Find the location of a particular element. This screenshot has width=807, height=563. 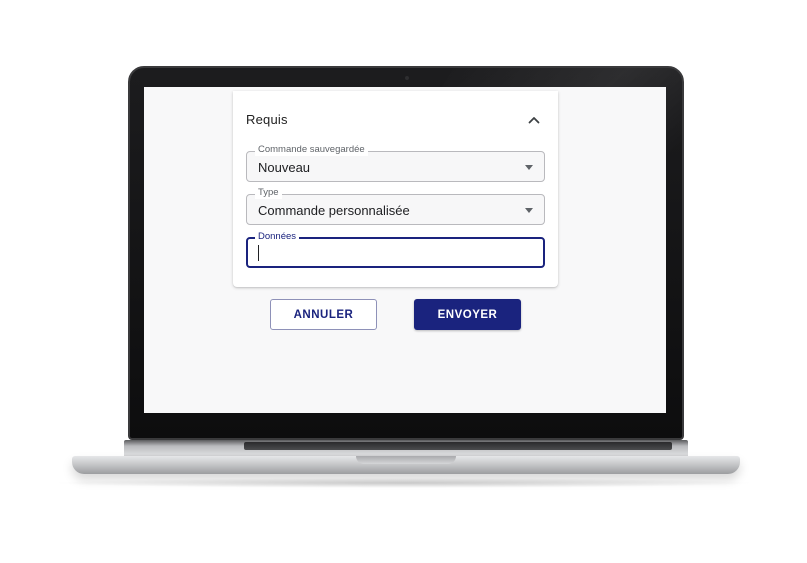

data-input is located at coordinates (393, 253).